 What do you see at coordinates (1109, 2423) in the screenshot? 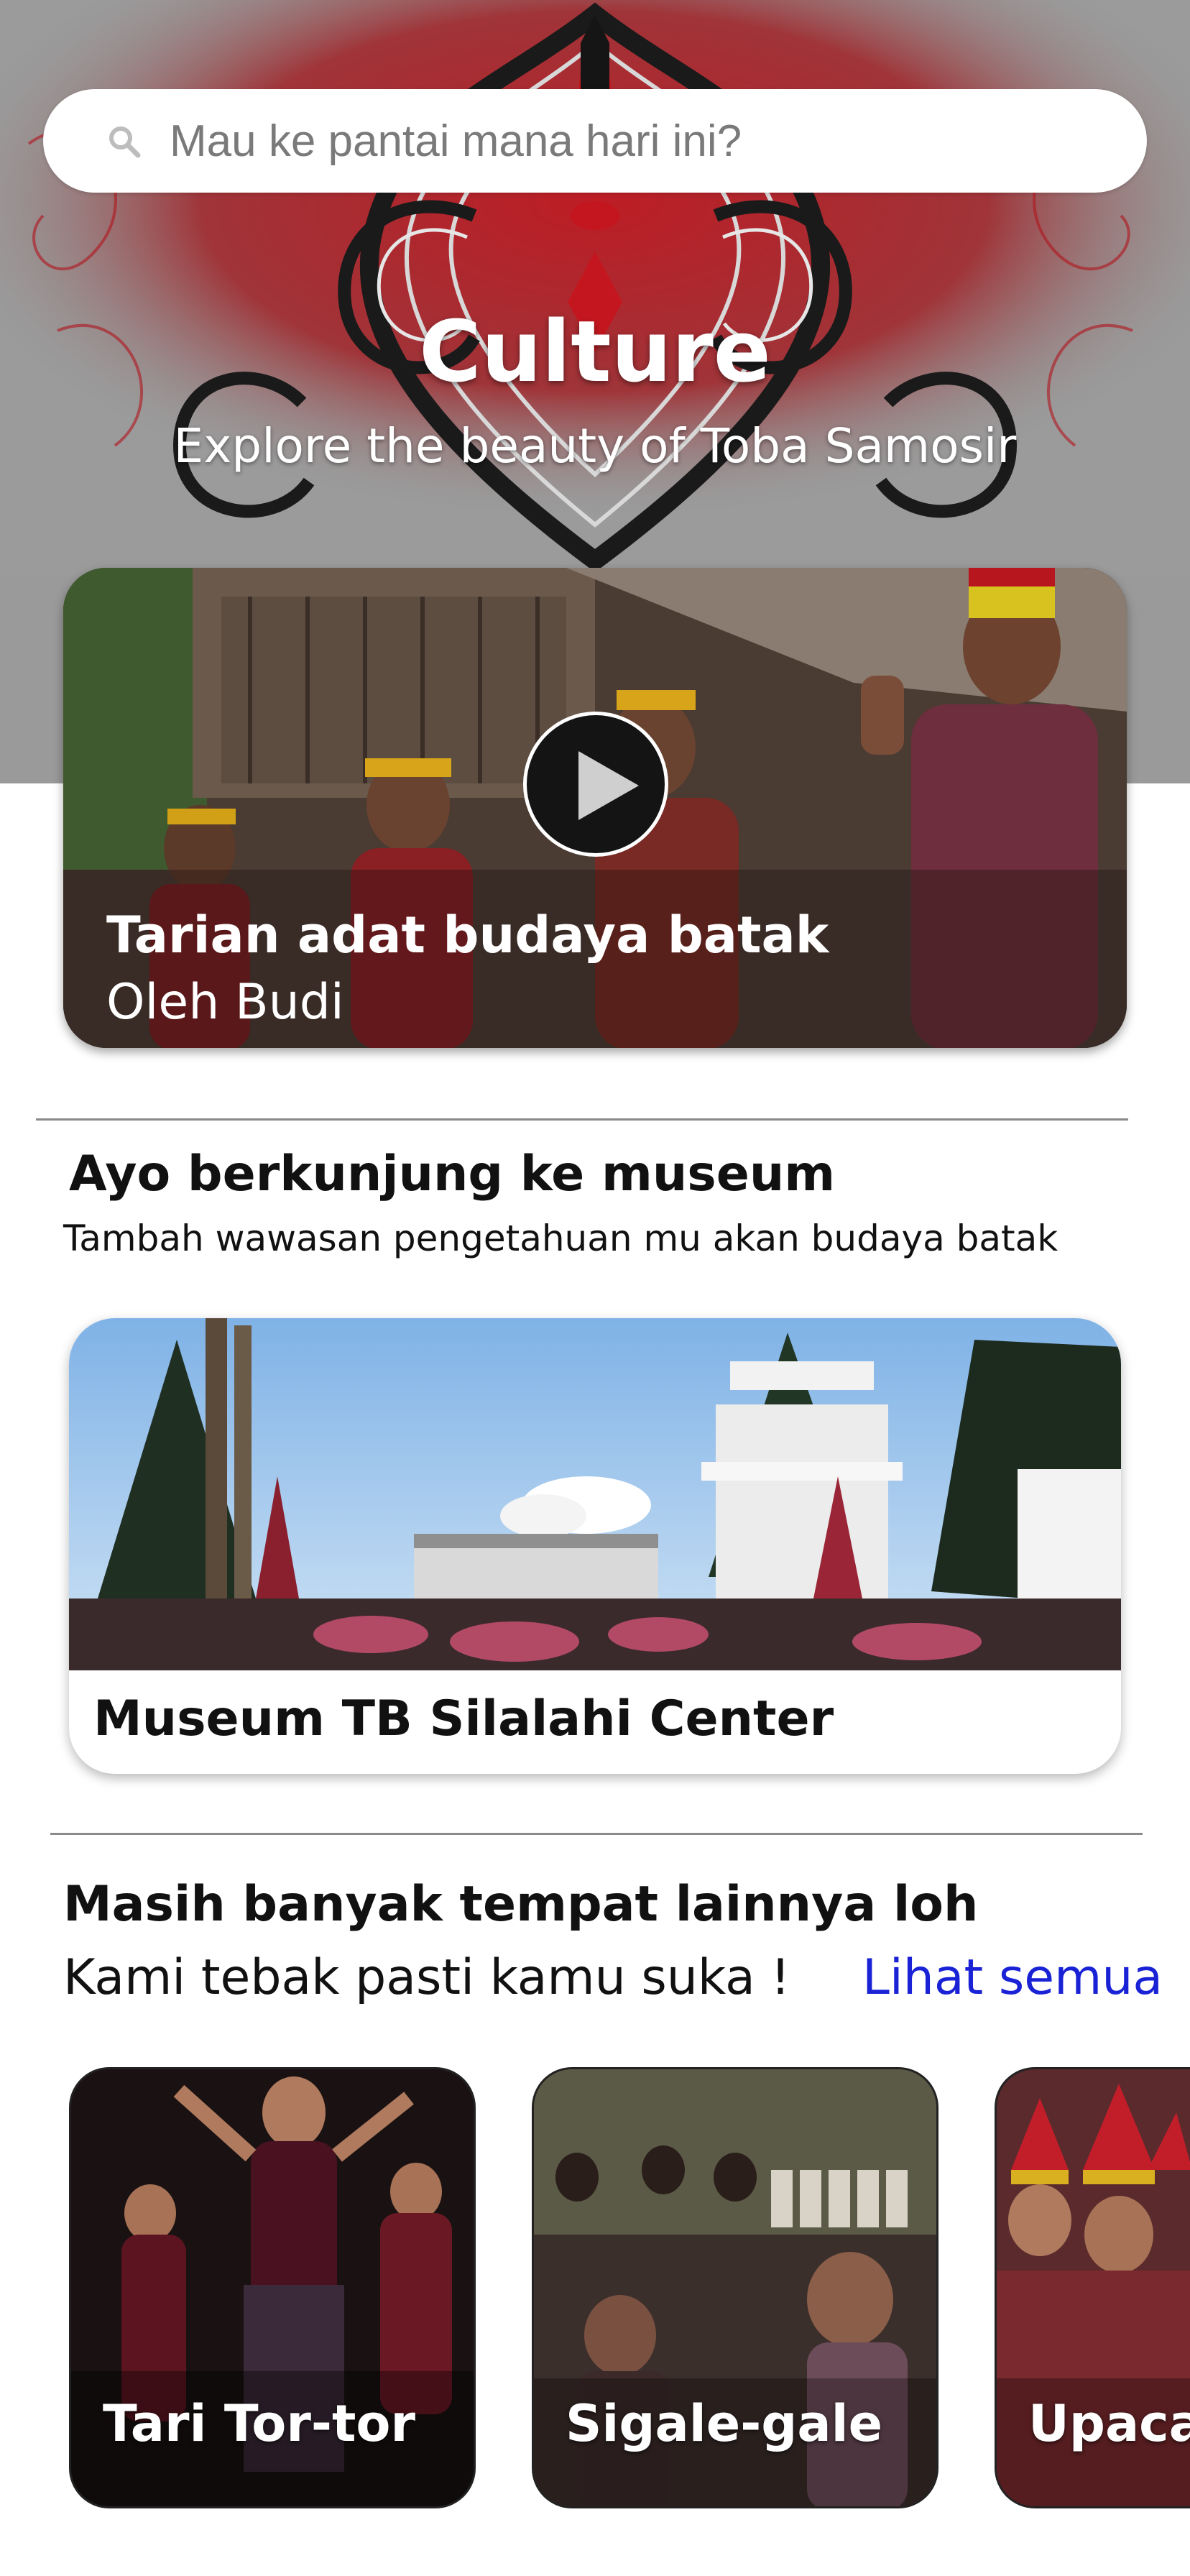
I see `place-tile-label: Upaca` at bounding box center [1109, 2423].